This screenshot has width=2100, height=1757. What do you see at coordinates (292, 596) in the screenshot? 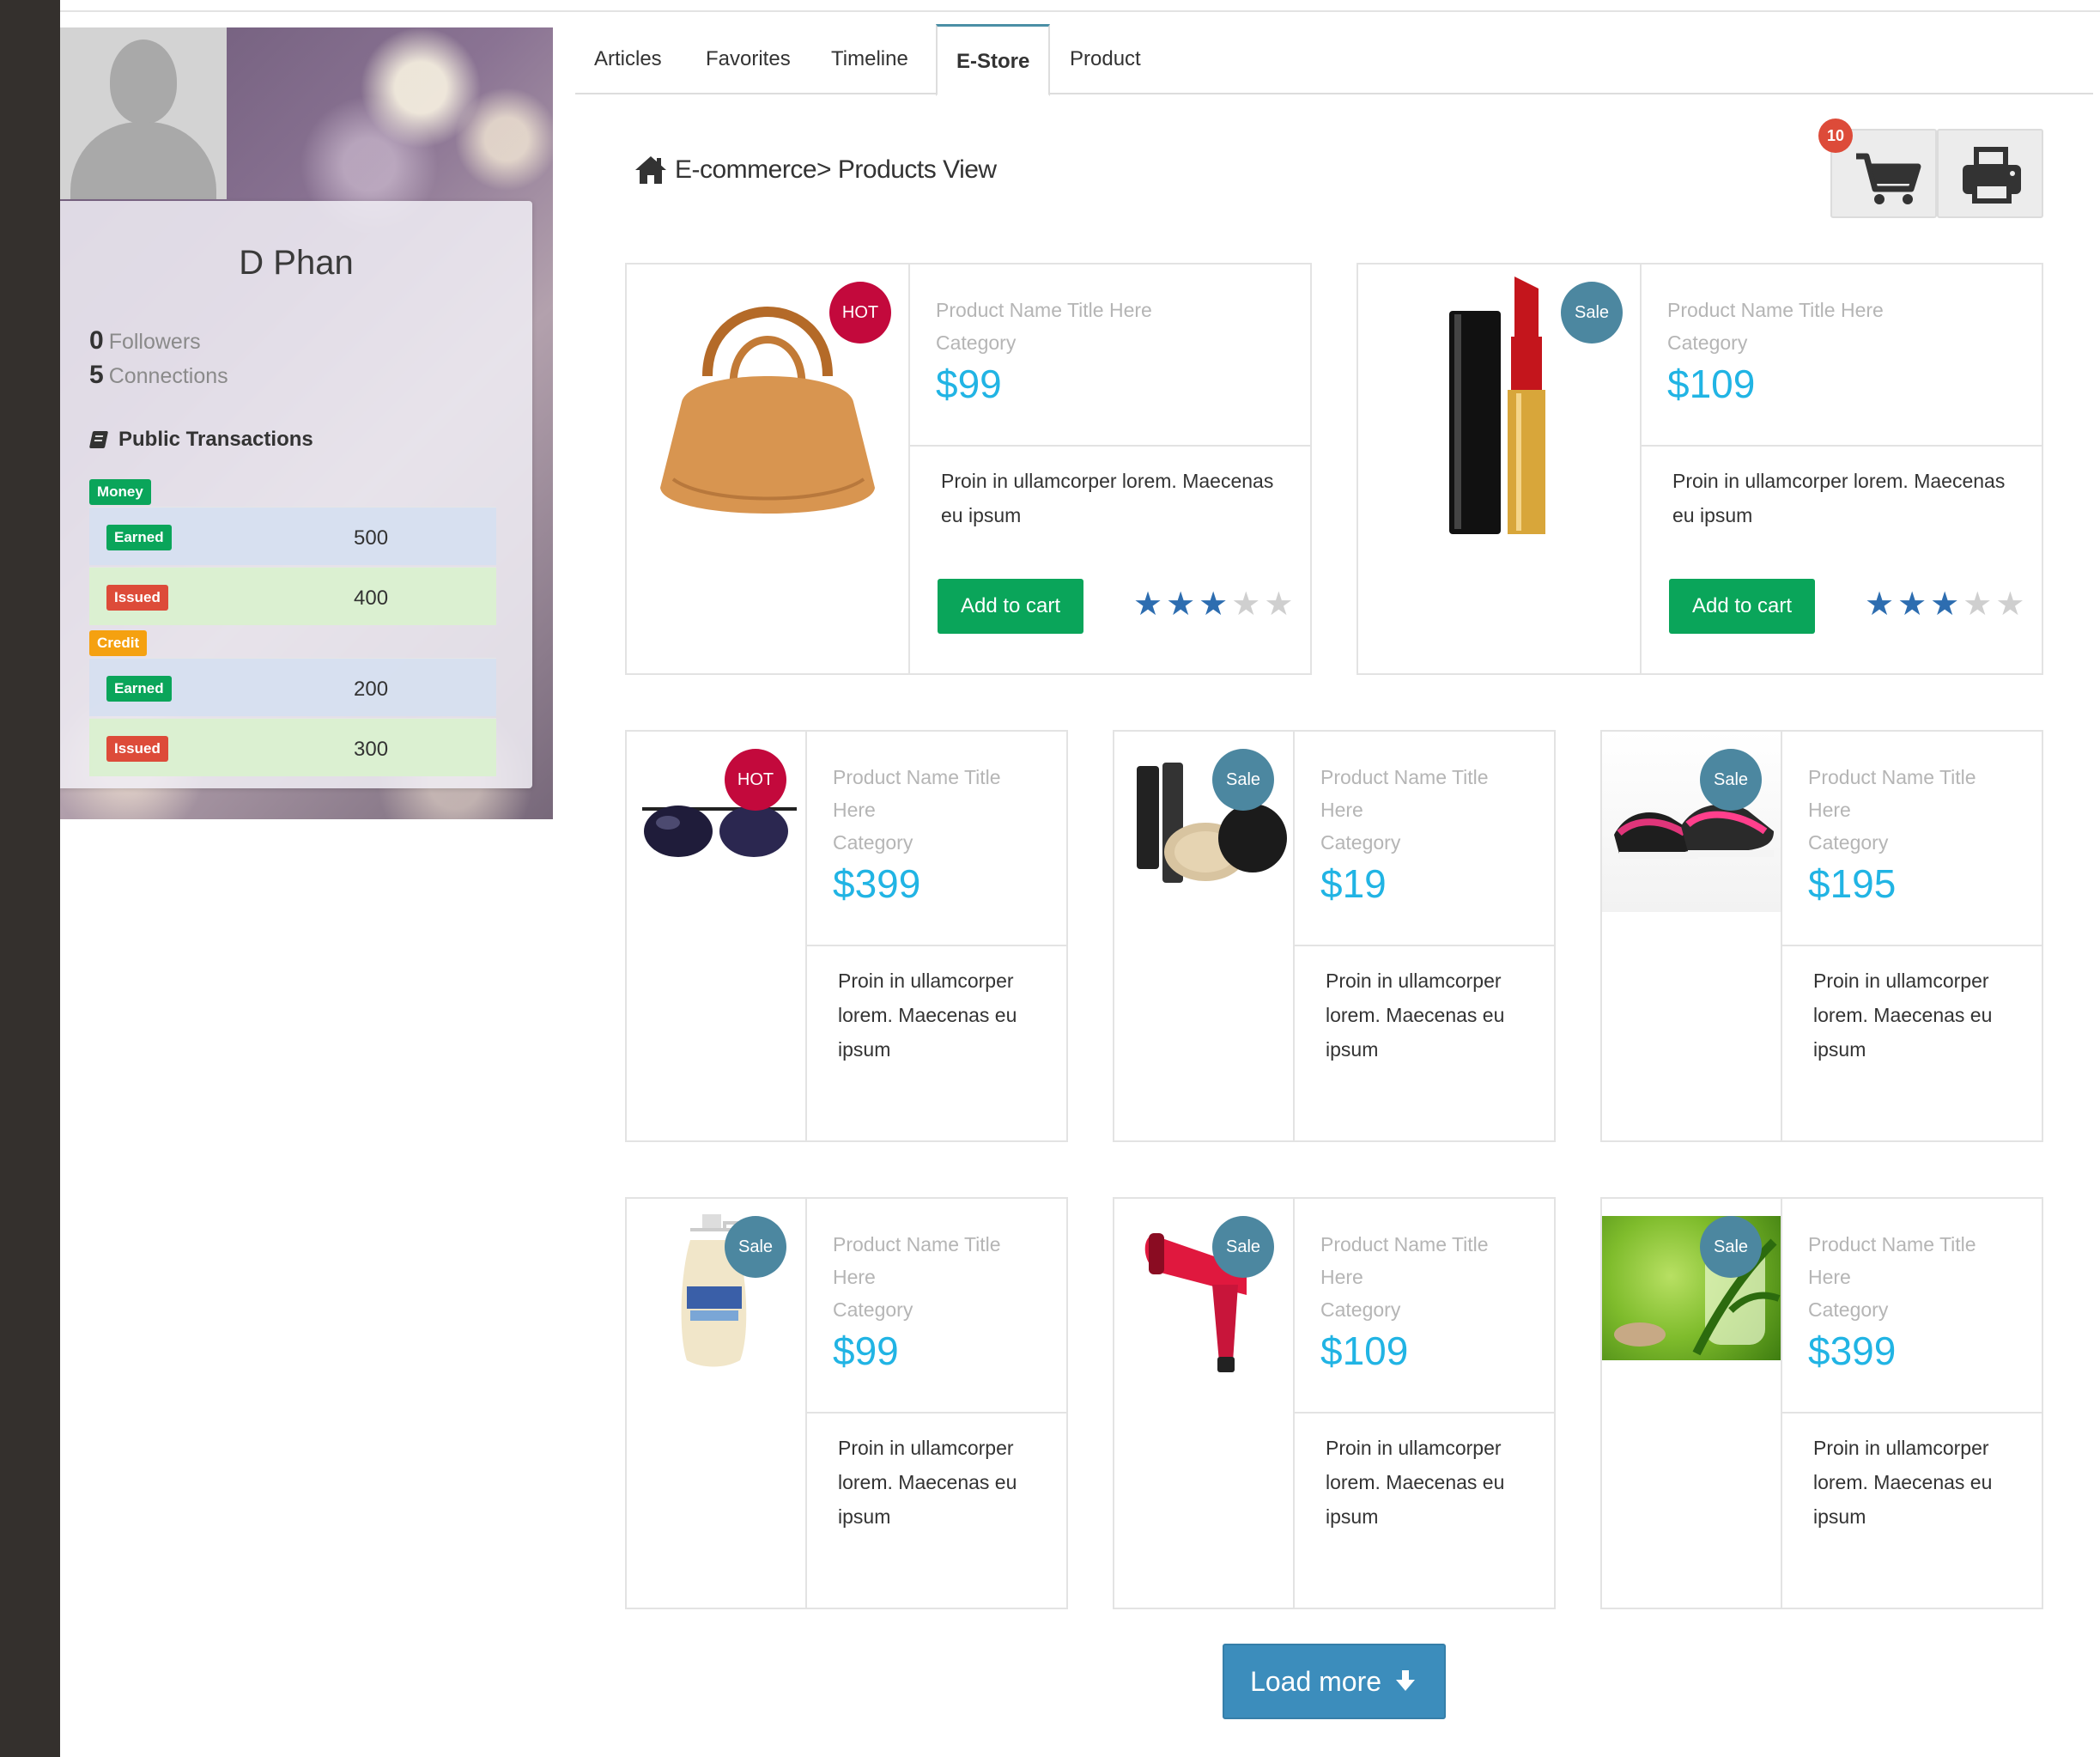
I see `money-issued-row: Issued 400` at bounding box center [292, 596].